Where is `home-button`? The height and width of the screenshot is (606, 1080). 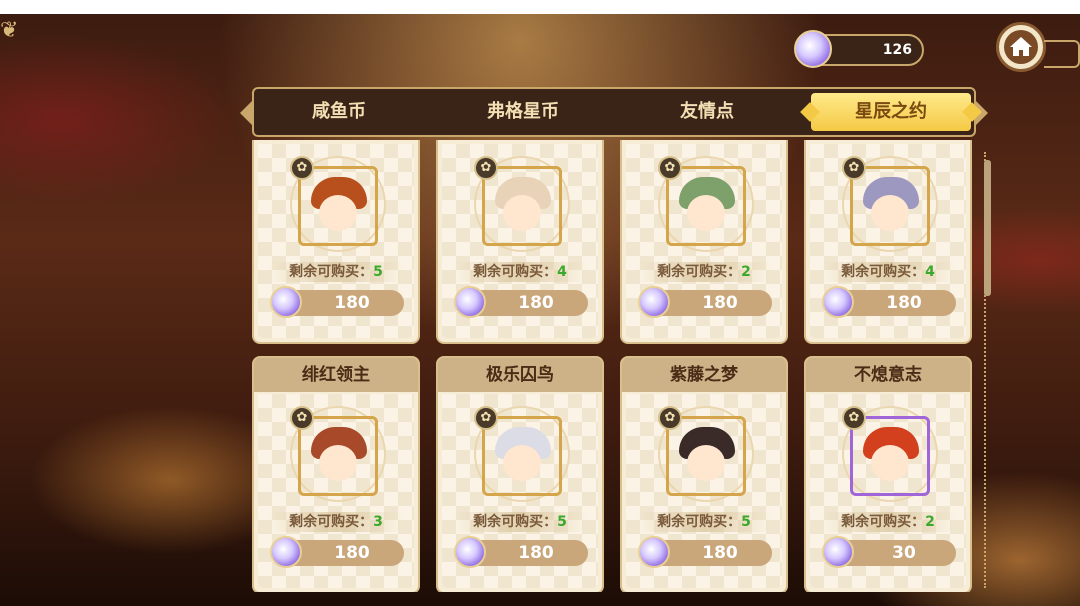 home-button is located at coordinates (1021, 47).